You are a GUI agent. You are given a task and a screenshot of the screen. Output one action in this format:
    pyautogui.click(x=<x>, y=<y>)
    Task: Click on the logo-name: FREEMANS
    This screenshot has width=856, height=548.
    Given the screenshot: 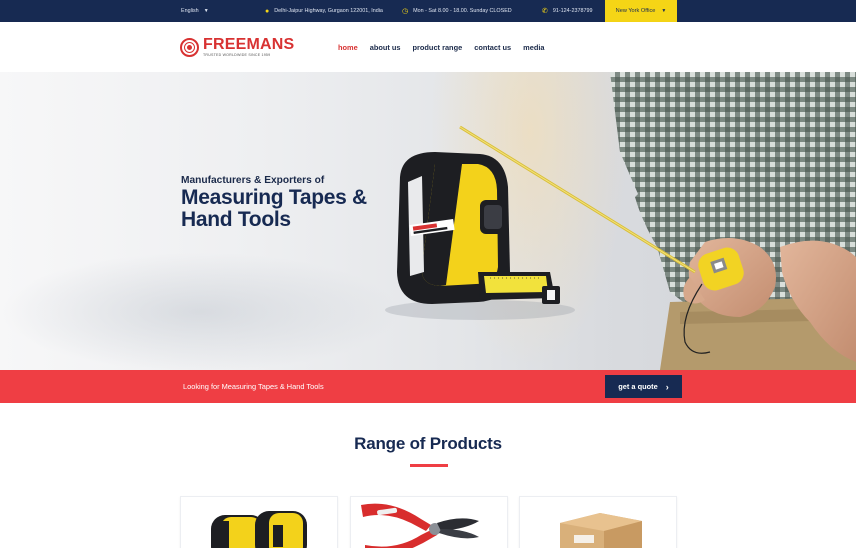 What is the action you would take?
    pyautogui.click(x=249, y=44)
    